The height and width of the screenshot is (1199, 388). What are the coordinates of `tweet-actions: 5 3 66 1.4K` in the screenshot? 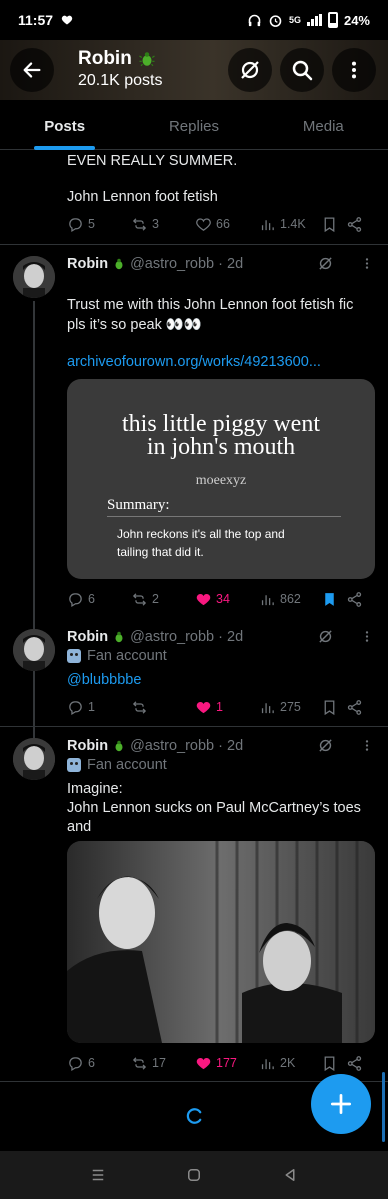 It's located at (219, 224).